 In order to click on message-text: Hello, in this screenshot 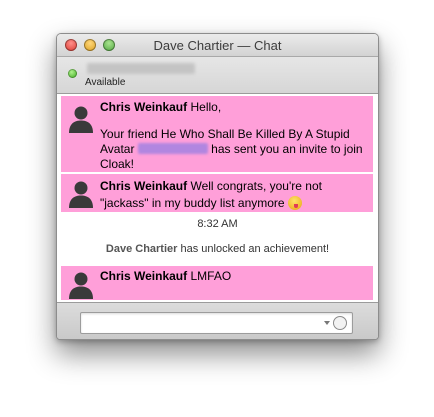, I will do `click(206, 107)`.